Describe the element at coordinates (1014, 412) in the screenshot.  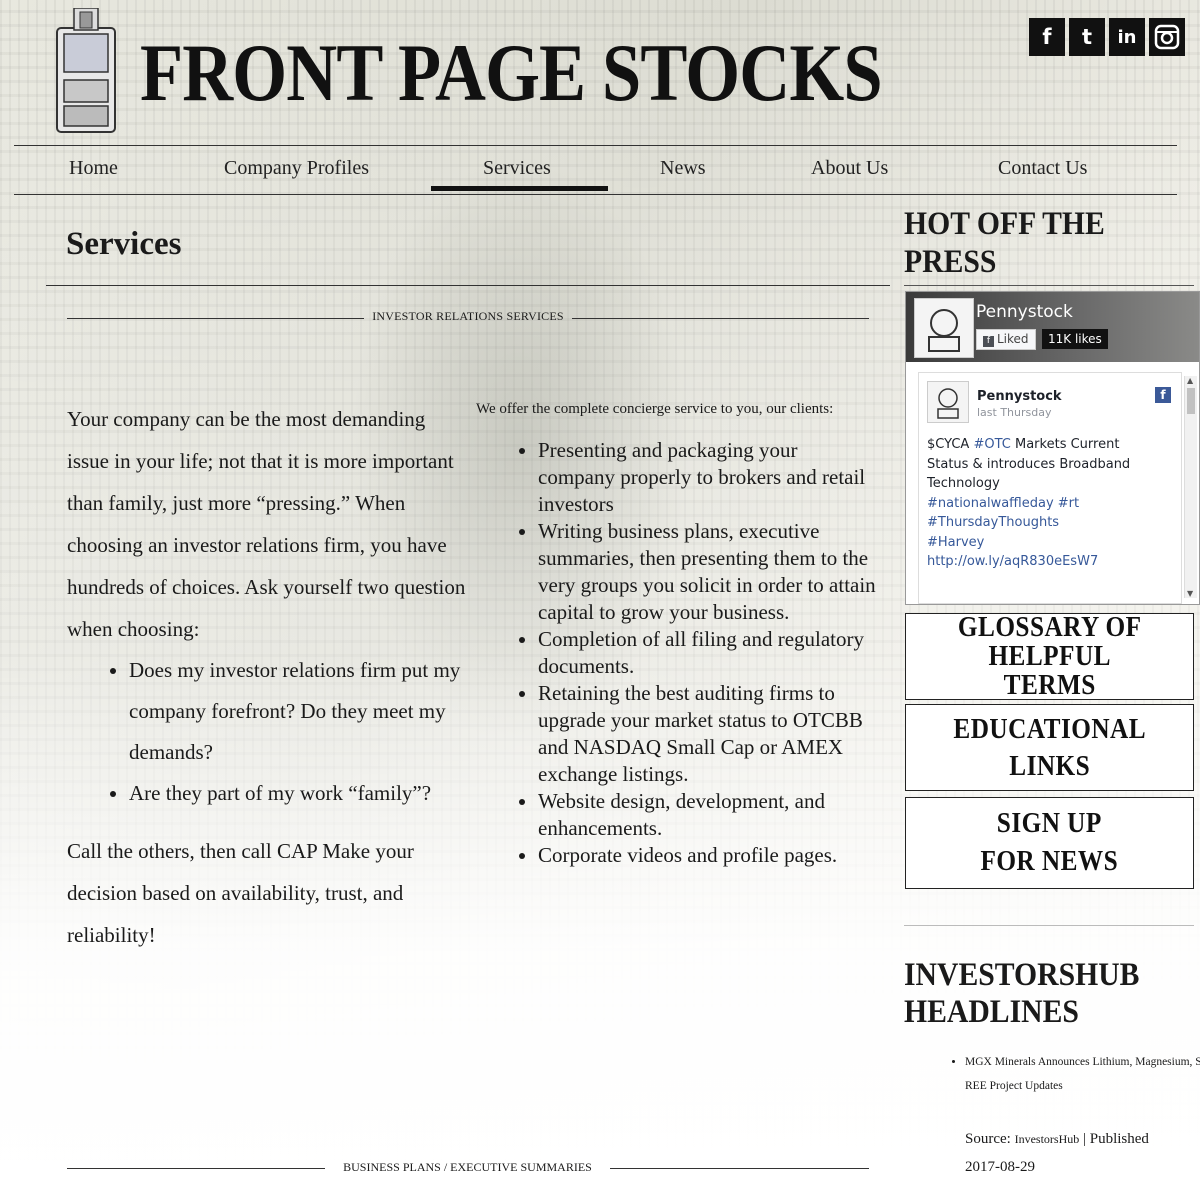
I see `fb-post-time: last Thursday` at that location.